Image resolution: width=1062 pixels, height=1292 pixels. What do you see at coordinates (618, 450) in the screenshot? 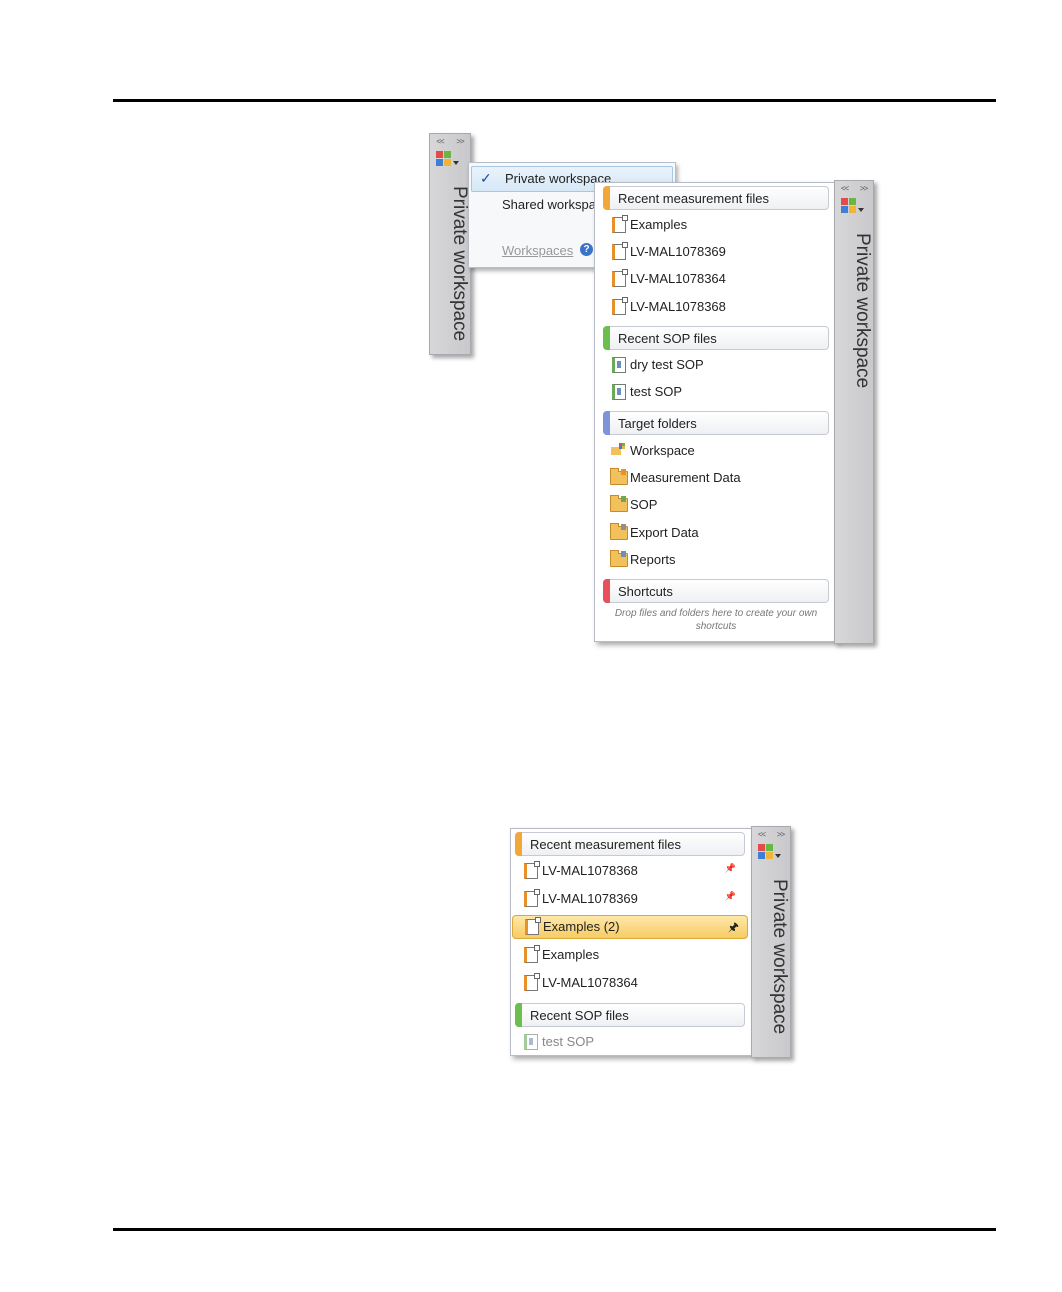
I see `workspace-icon` at bounding box center [618, 450].